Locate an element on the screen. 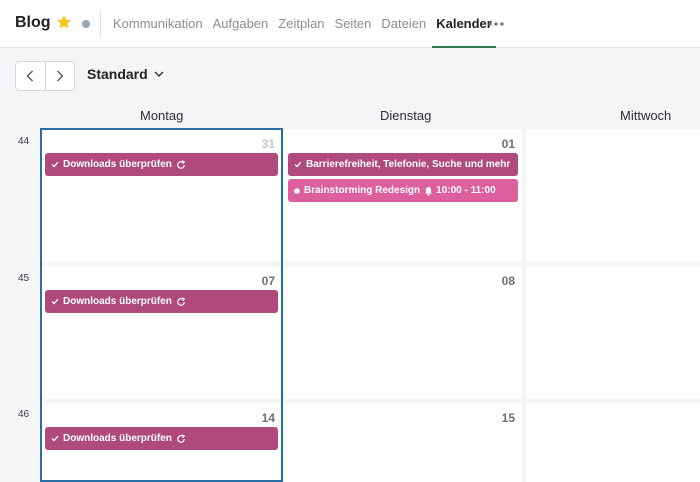 The height and width of the screenshot is (482, 700). alarm-bell-icon is located at coordinates (429, 191).